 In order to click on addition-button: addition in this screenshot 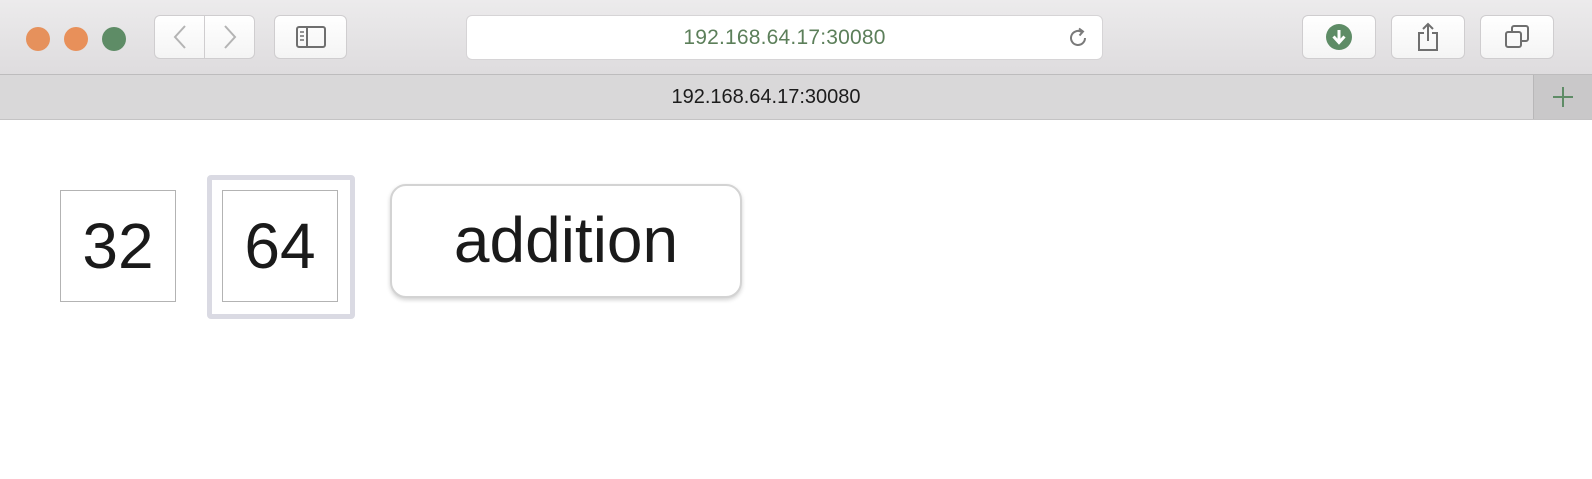, I will do `click(566, 241)`.